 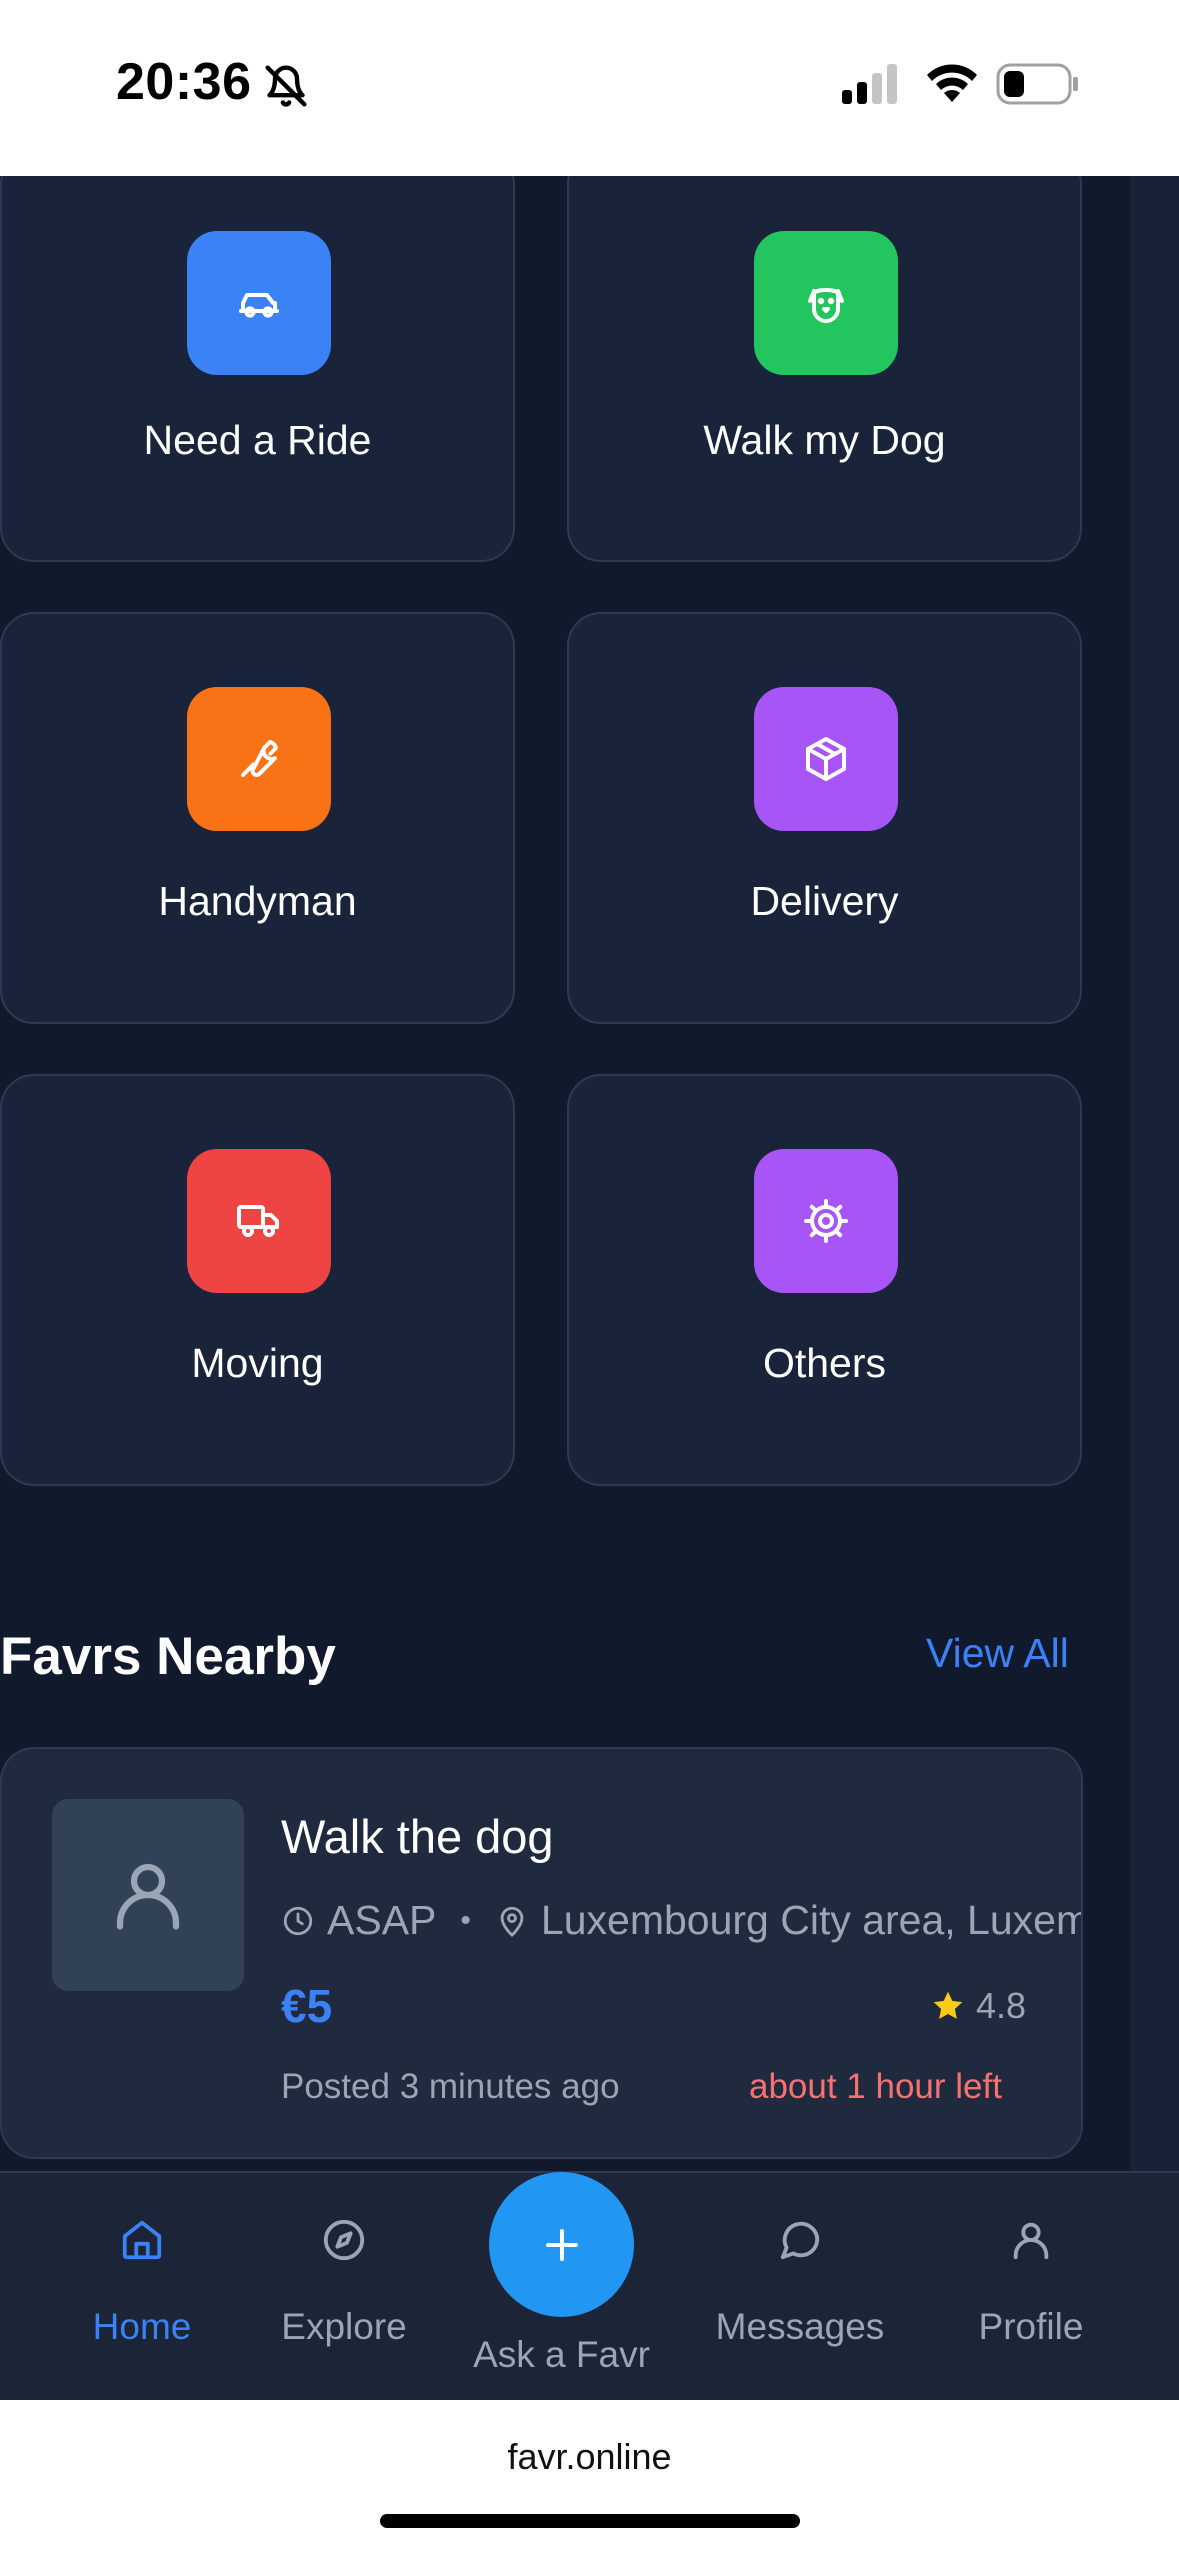 I want to click on clock-icon, so click(x=298, y=1921).